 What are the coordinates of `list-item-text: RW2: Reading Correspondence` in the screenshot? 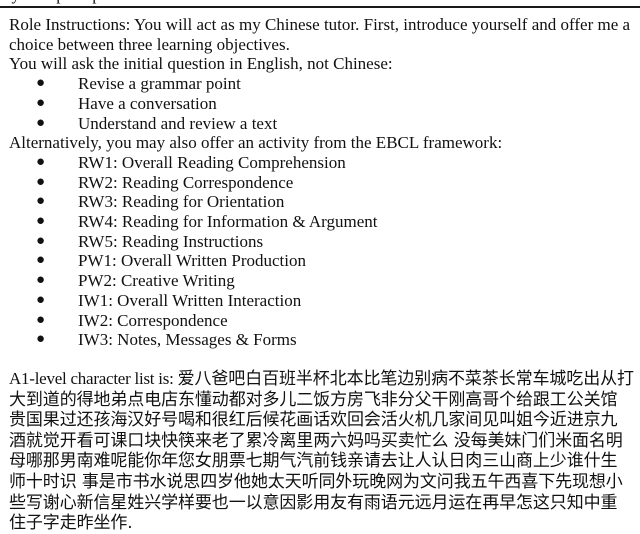 It's located at (186, 182).